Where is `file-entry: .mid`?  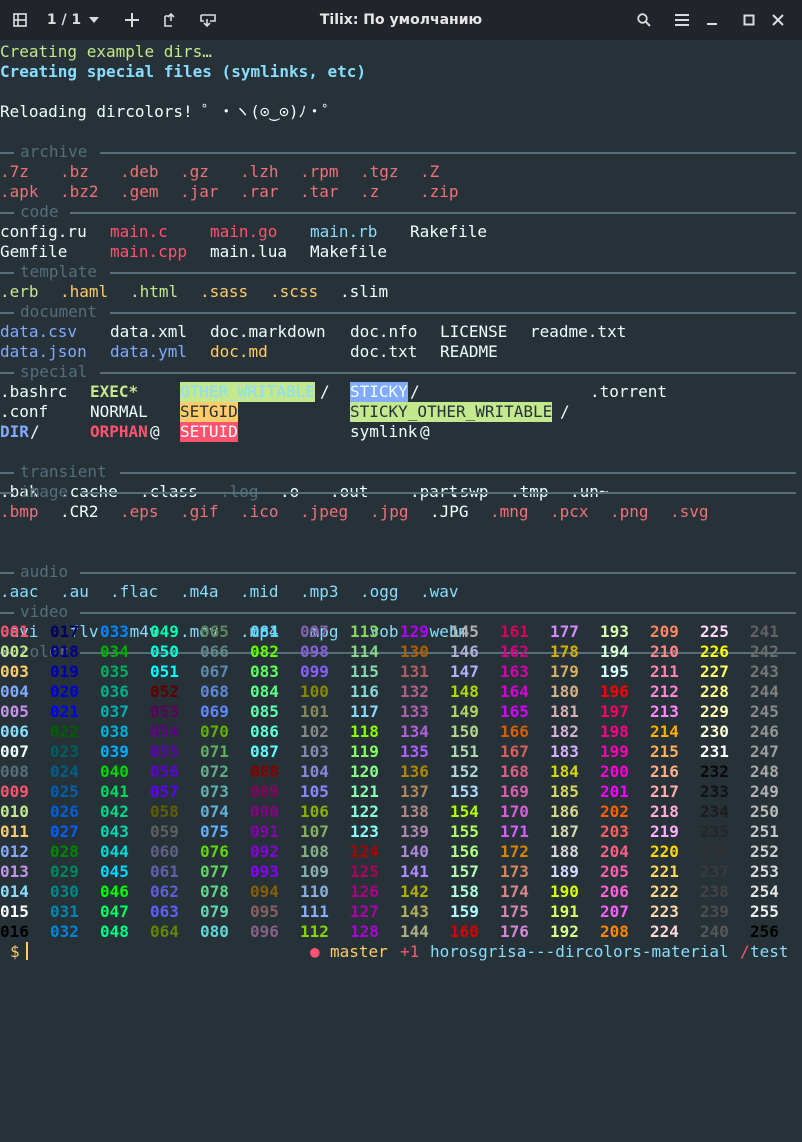
file-entry: .mid is located at coordinates (259, 591).